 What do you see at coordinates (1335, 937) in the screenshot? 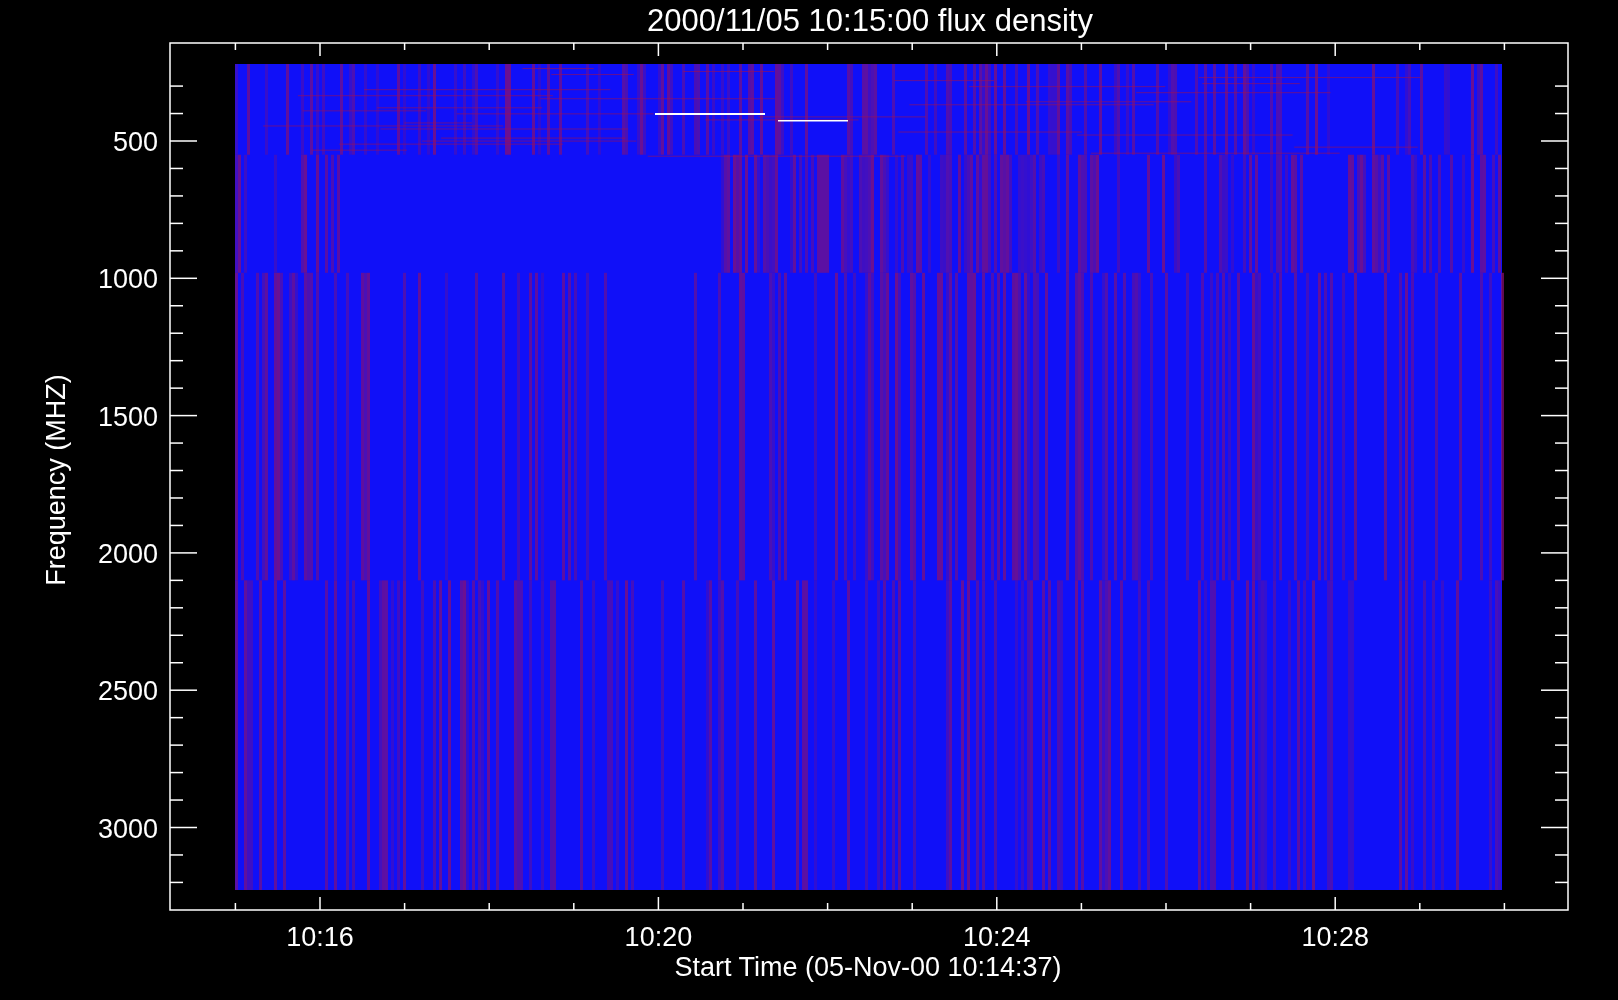
I see `x-tick-label: 10:28` at bounding box center [1335, 937].